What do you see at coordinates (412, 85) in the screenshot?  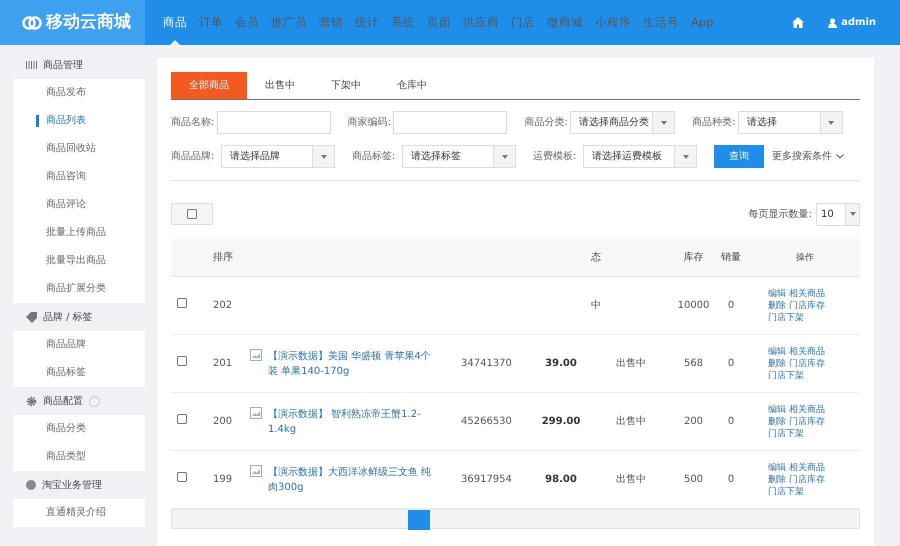 I see `tab: 仓库中` at bounding box center [412, 85].